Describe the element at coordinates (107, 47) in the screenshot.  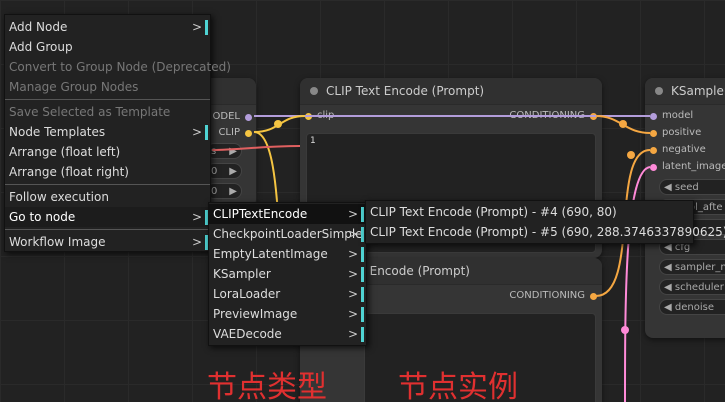
I see `menu-item-add-group: Add Group` at that location.